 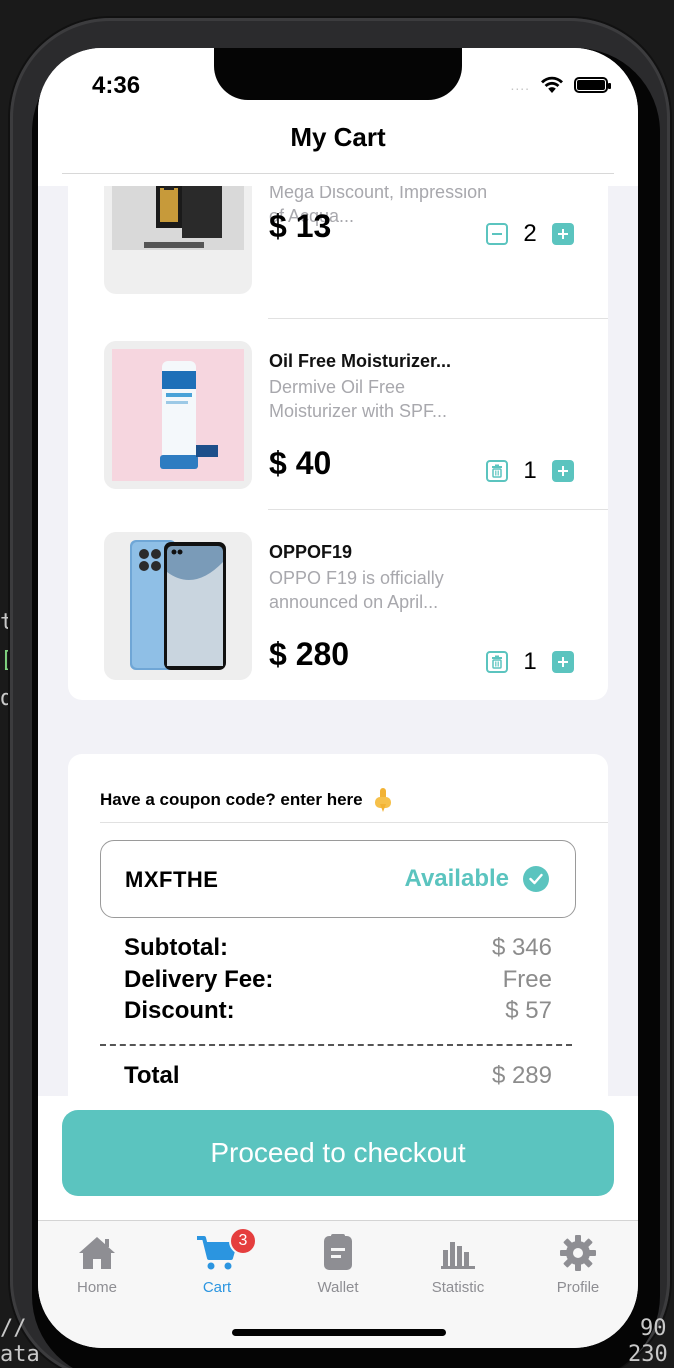 I want to click on discount-value: $ 57, so click(x=528, y=1010).